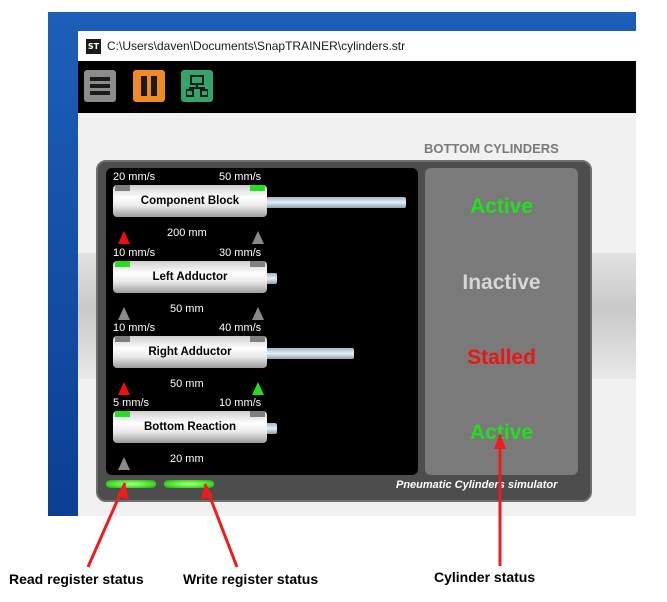 The width and height of the screenshot is (667, 602). What do you see at coordinates (485, 577) in the screenshot?
I see `cylinder-status-annotation: Cylinder status` at bounding box center [485, 577].